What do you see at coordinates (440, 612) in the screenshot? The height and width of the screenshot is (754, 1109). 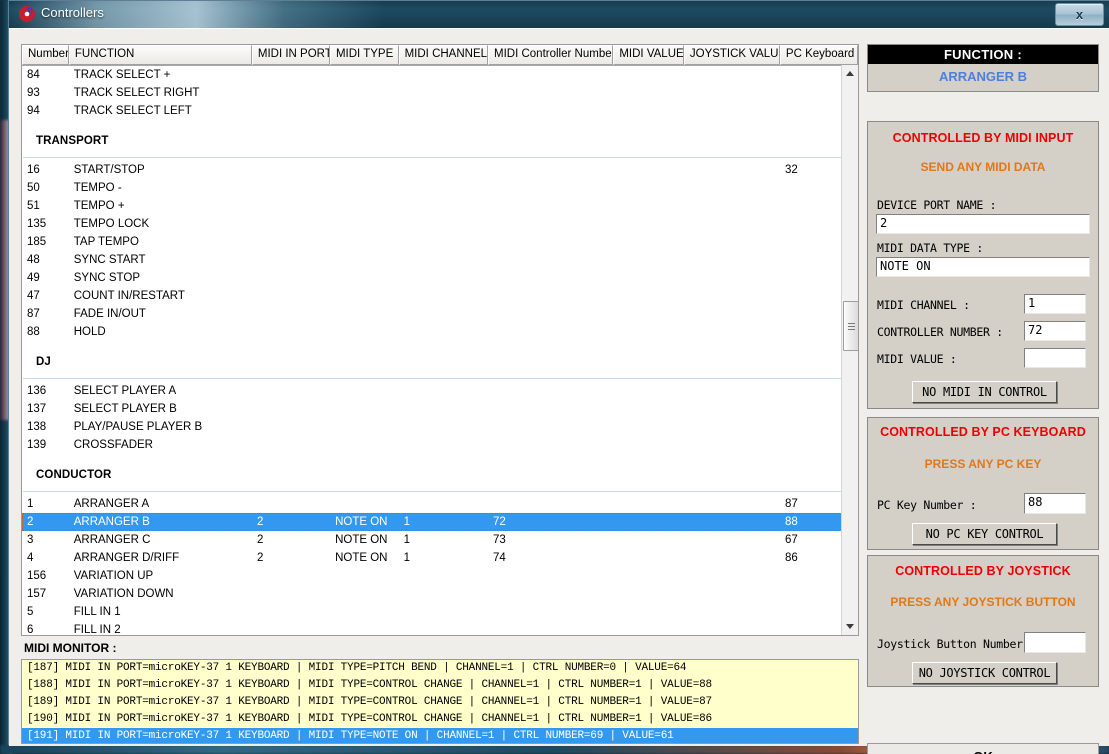 I see `table-row: 5 FILL IN 1` at bounding box center [440, 612].